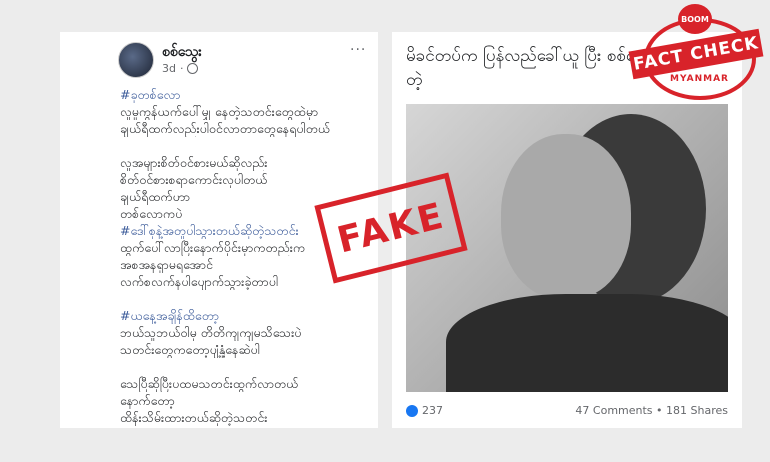 Image resolution: width=770 pixels, height=462 pixels. I want to click on post-text-line: နောက်တော့, so click(147, 400).